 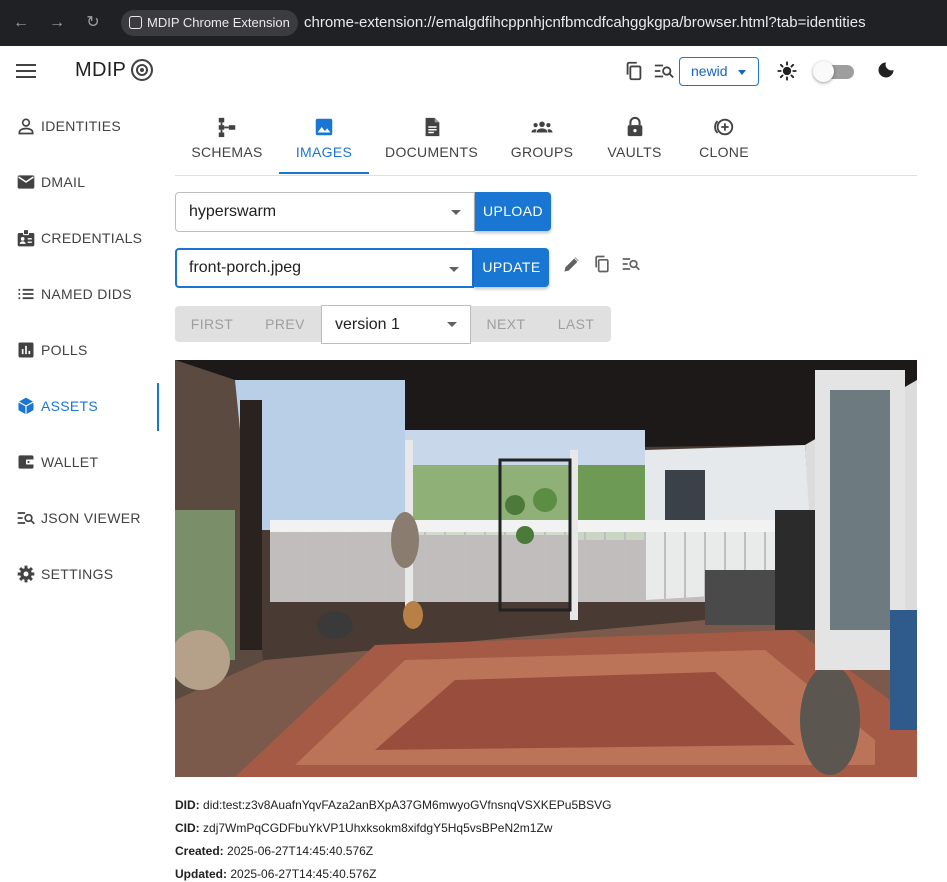 What do you see at coordinates (26, 238) in the screenshot?
I see `badge-icon` at bounding box center [26, 238].